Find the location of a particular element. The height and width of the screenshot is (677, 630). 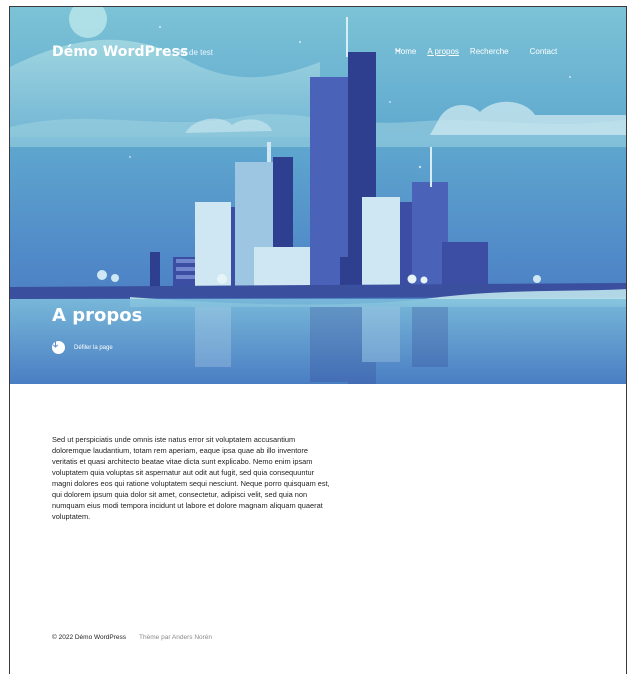

primary-nav: Home A propos Recherche Contact is located at coordinates (481, 51).